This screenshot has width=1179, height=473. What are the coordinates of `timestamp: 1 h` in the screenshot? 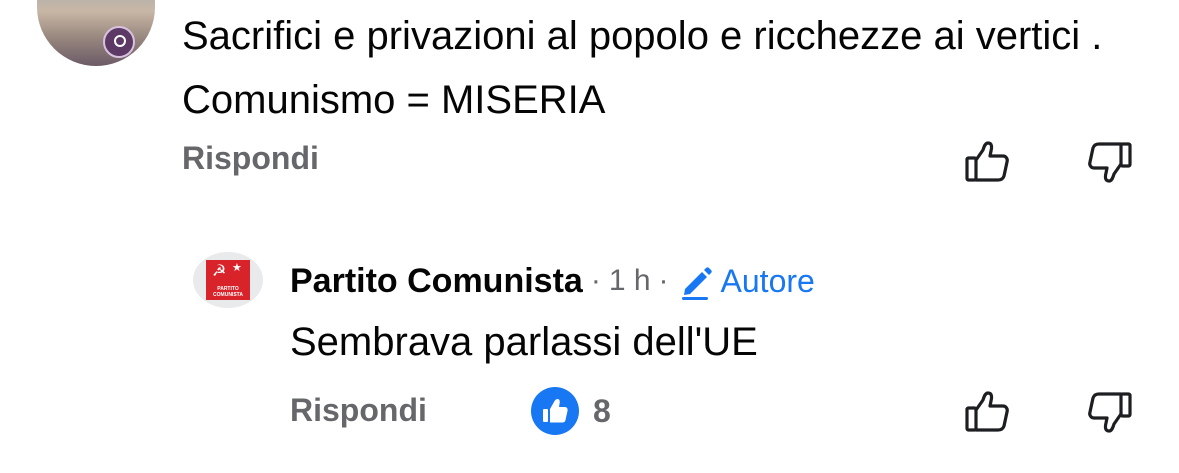 It's located at (630, 281).